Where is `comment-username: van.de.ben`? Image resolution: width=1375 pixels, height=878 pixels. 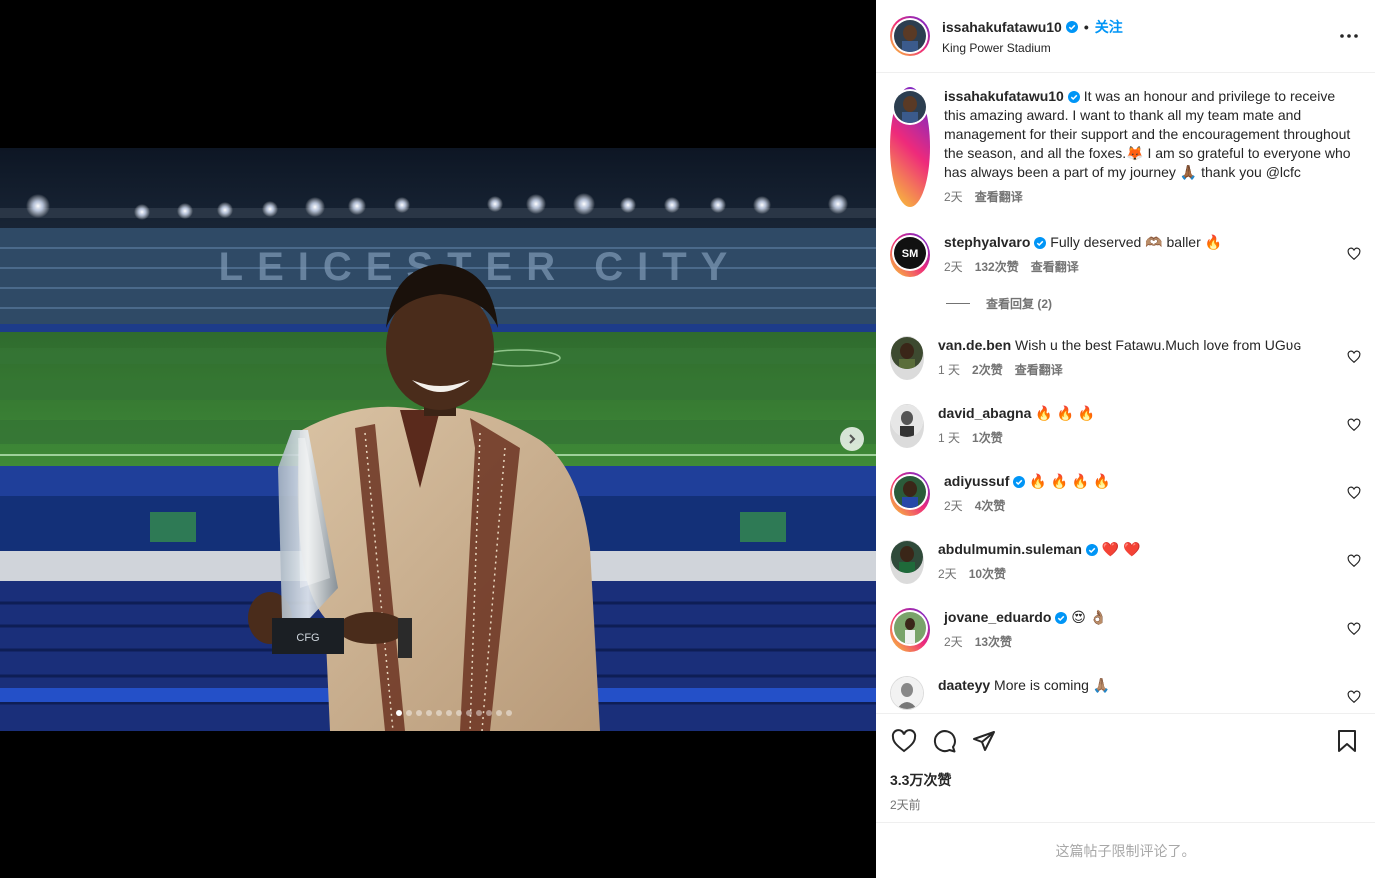
comment-username: van.de.ben is located at coordinates (974, 345).